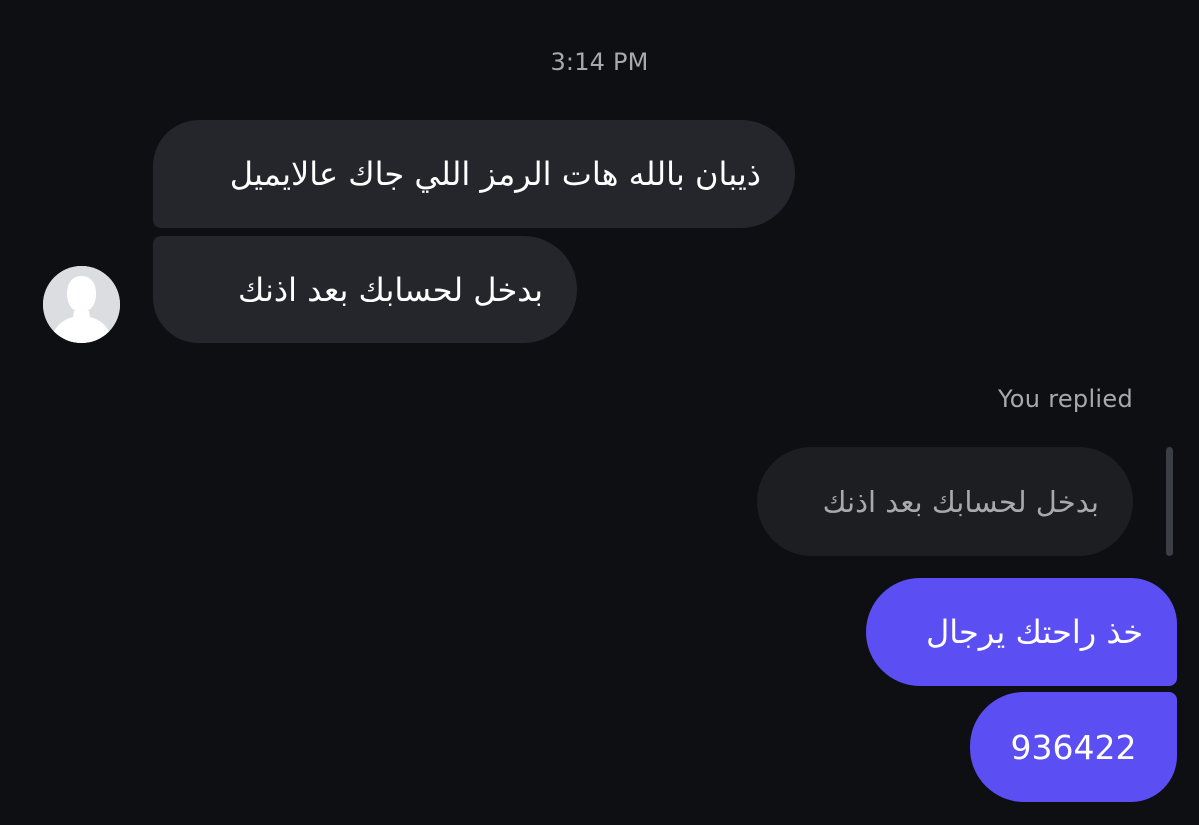 Image resolution: width=1199 pixels, height=825 pixels. I want to click on incoming-message-bubble: ذيبان بالله هات الرمز اللي جاك عالايميل, so click(474, 174).